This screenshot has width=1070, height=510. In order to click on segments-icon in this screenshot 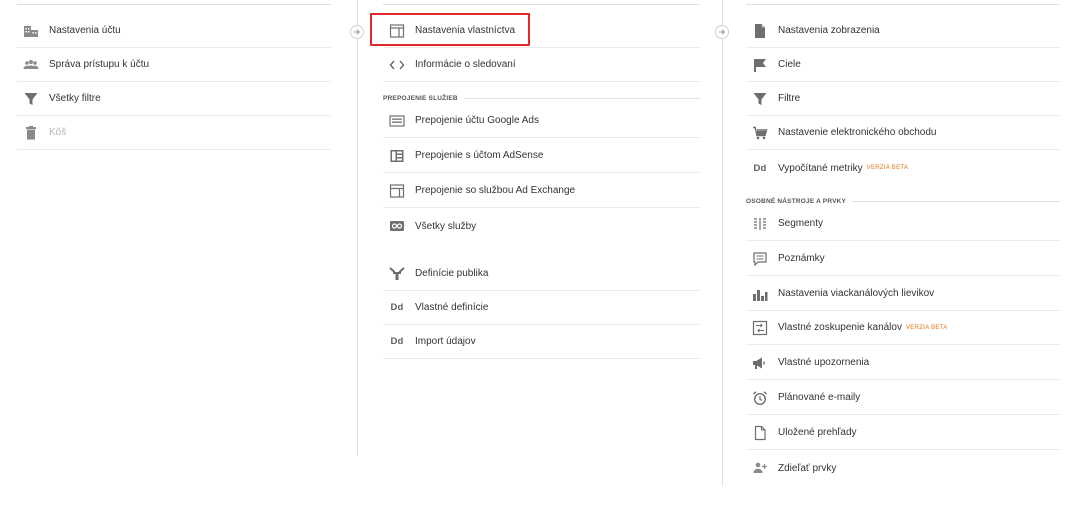, I will do `click(760, 224)`.